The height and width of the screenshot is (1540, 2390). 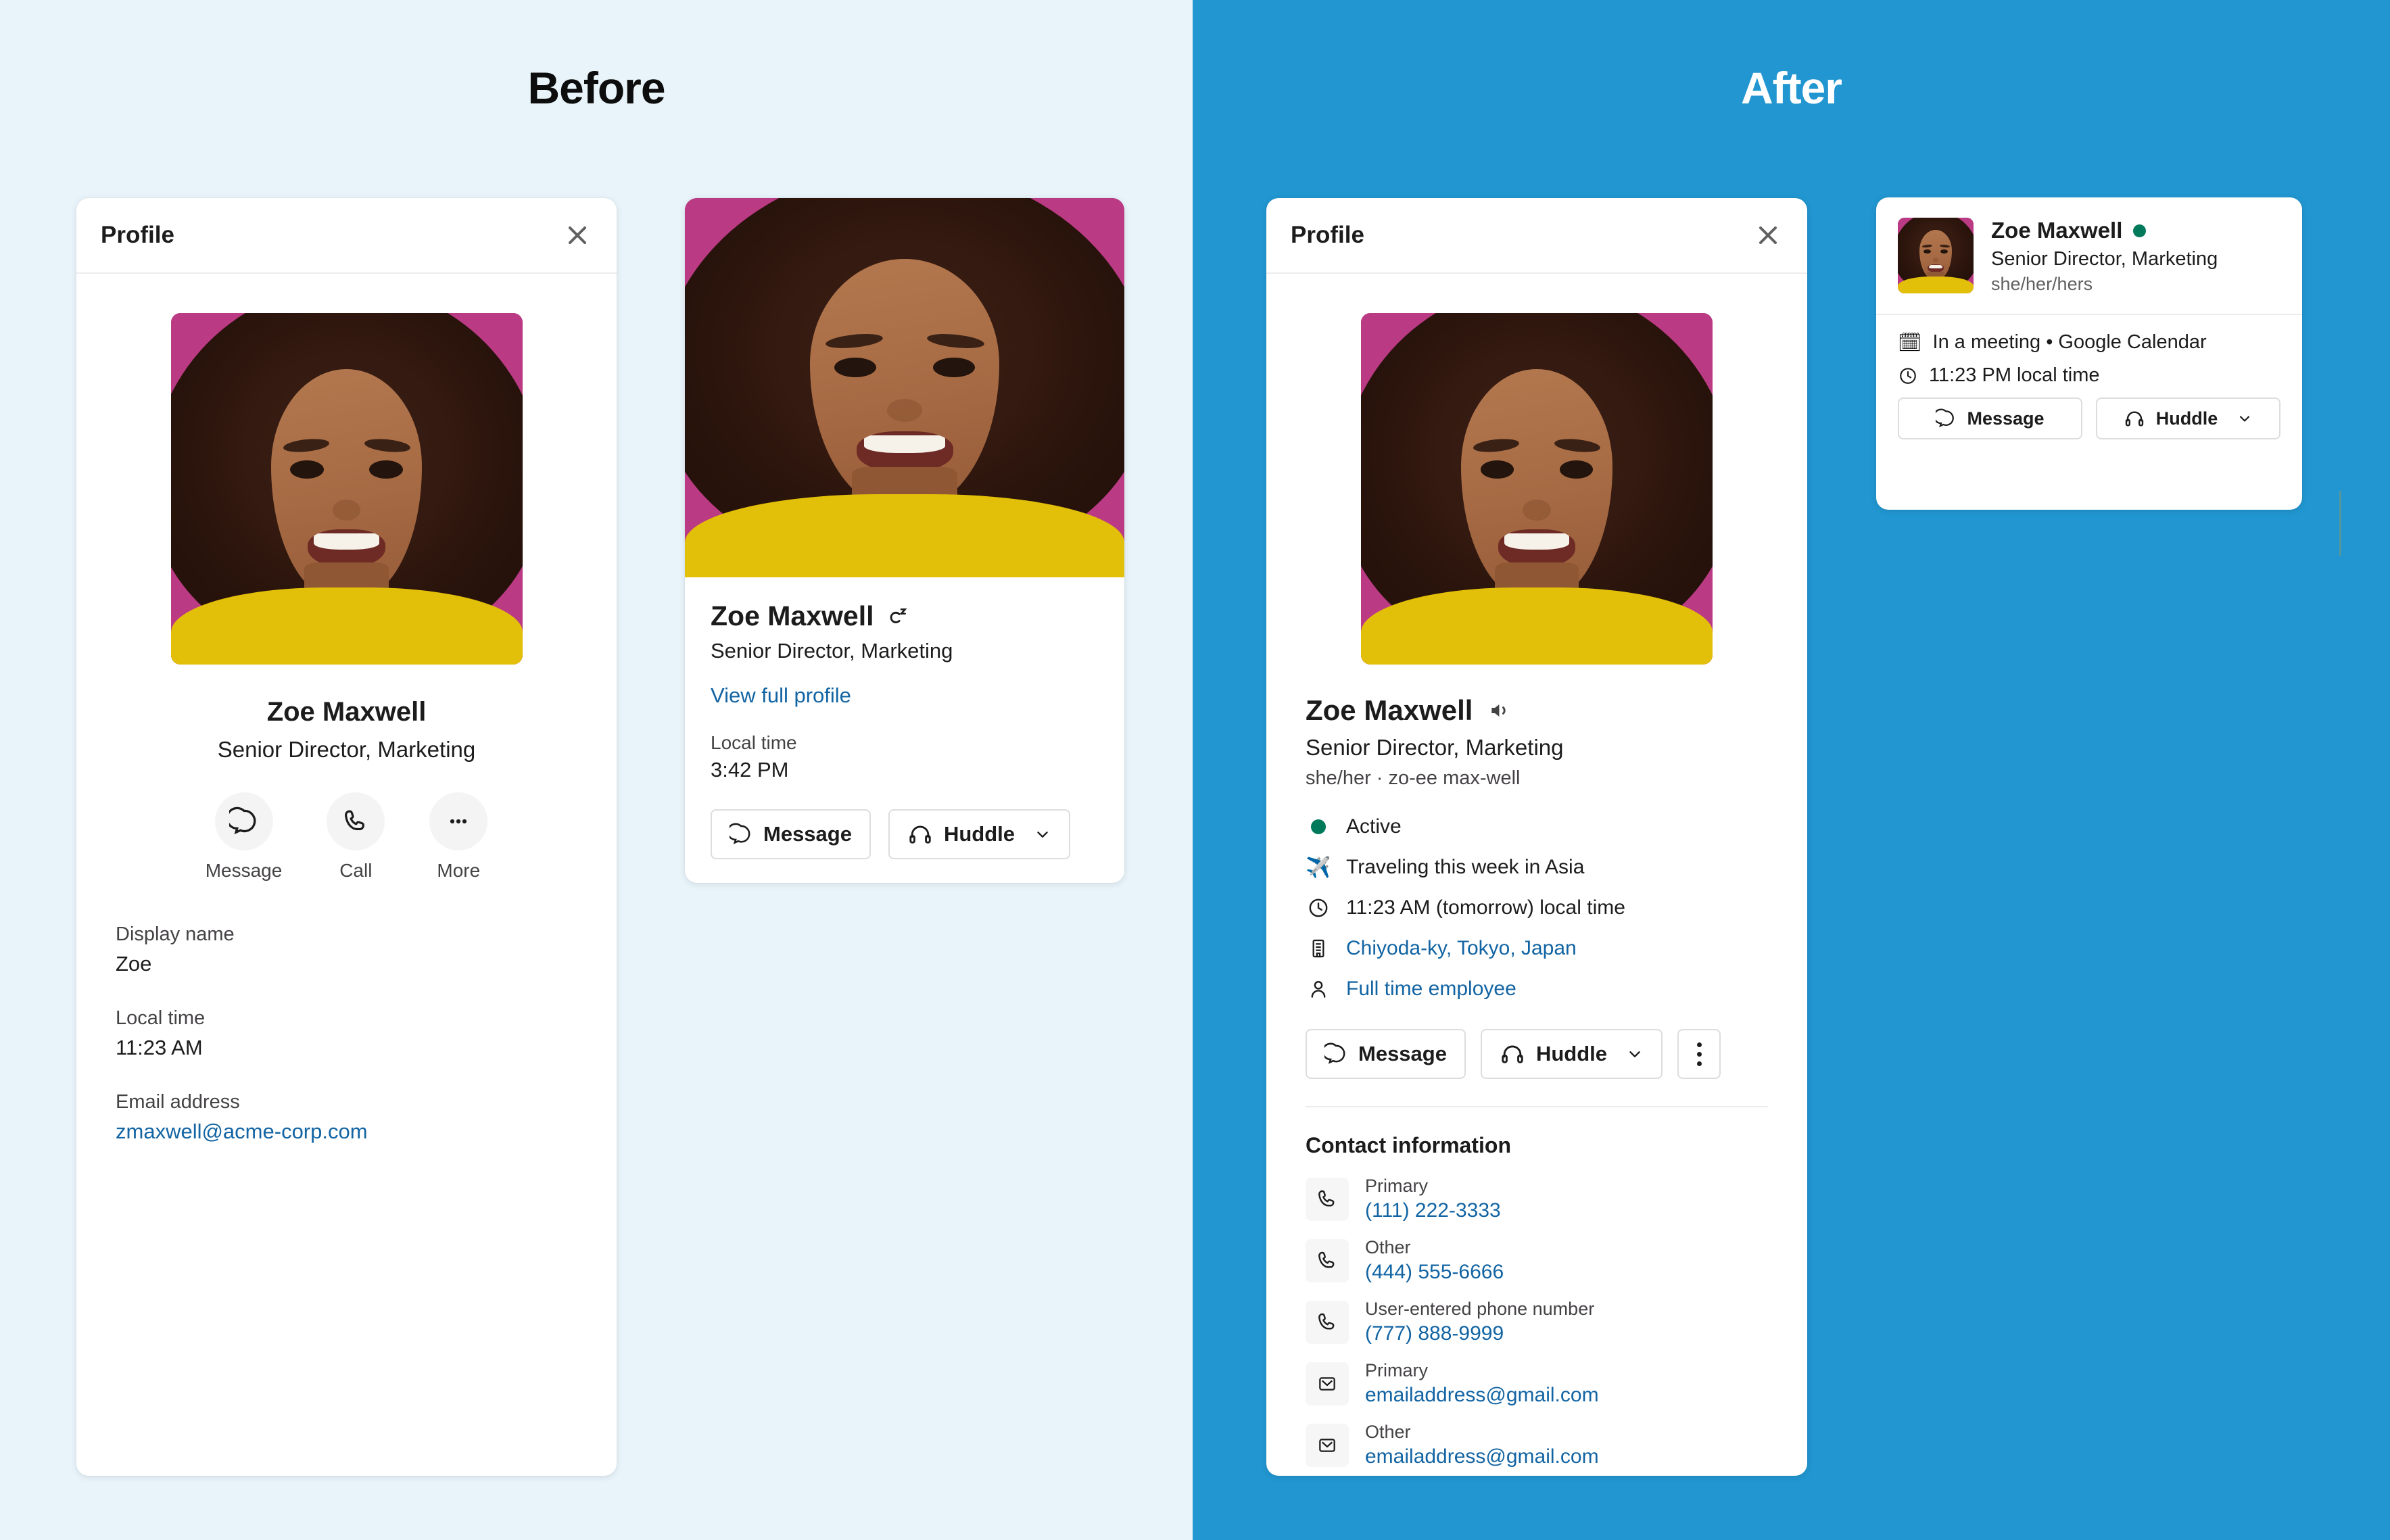 I want to click on field-local-time: Local time 11:23 AM, so click(x=347, y=1033).